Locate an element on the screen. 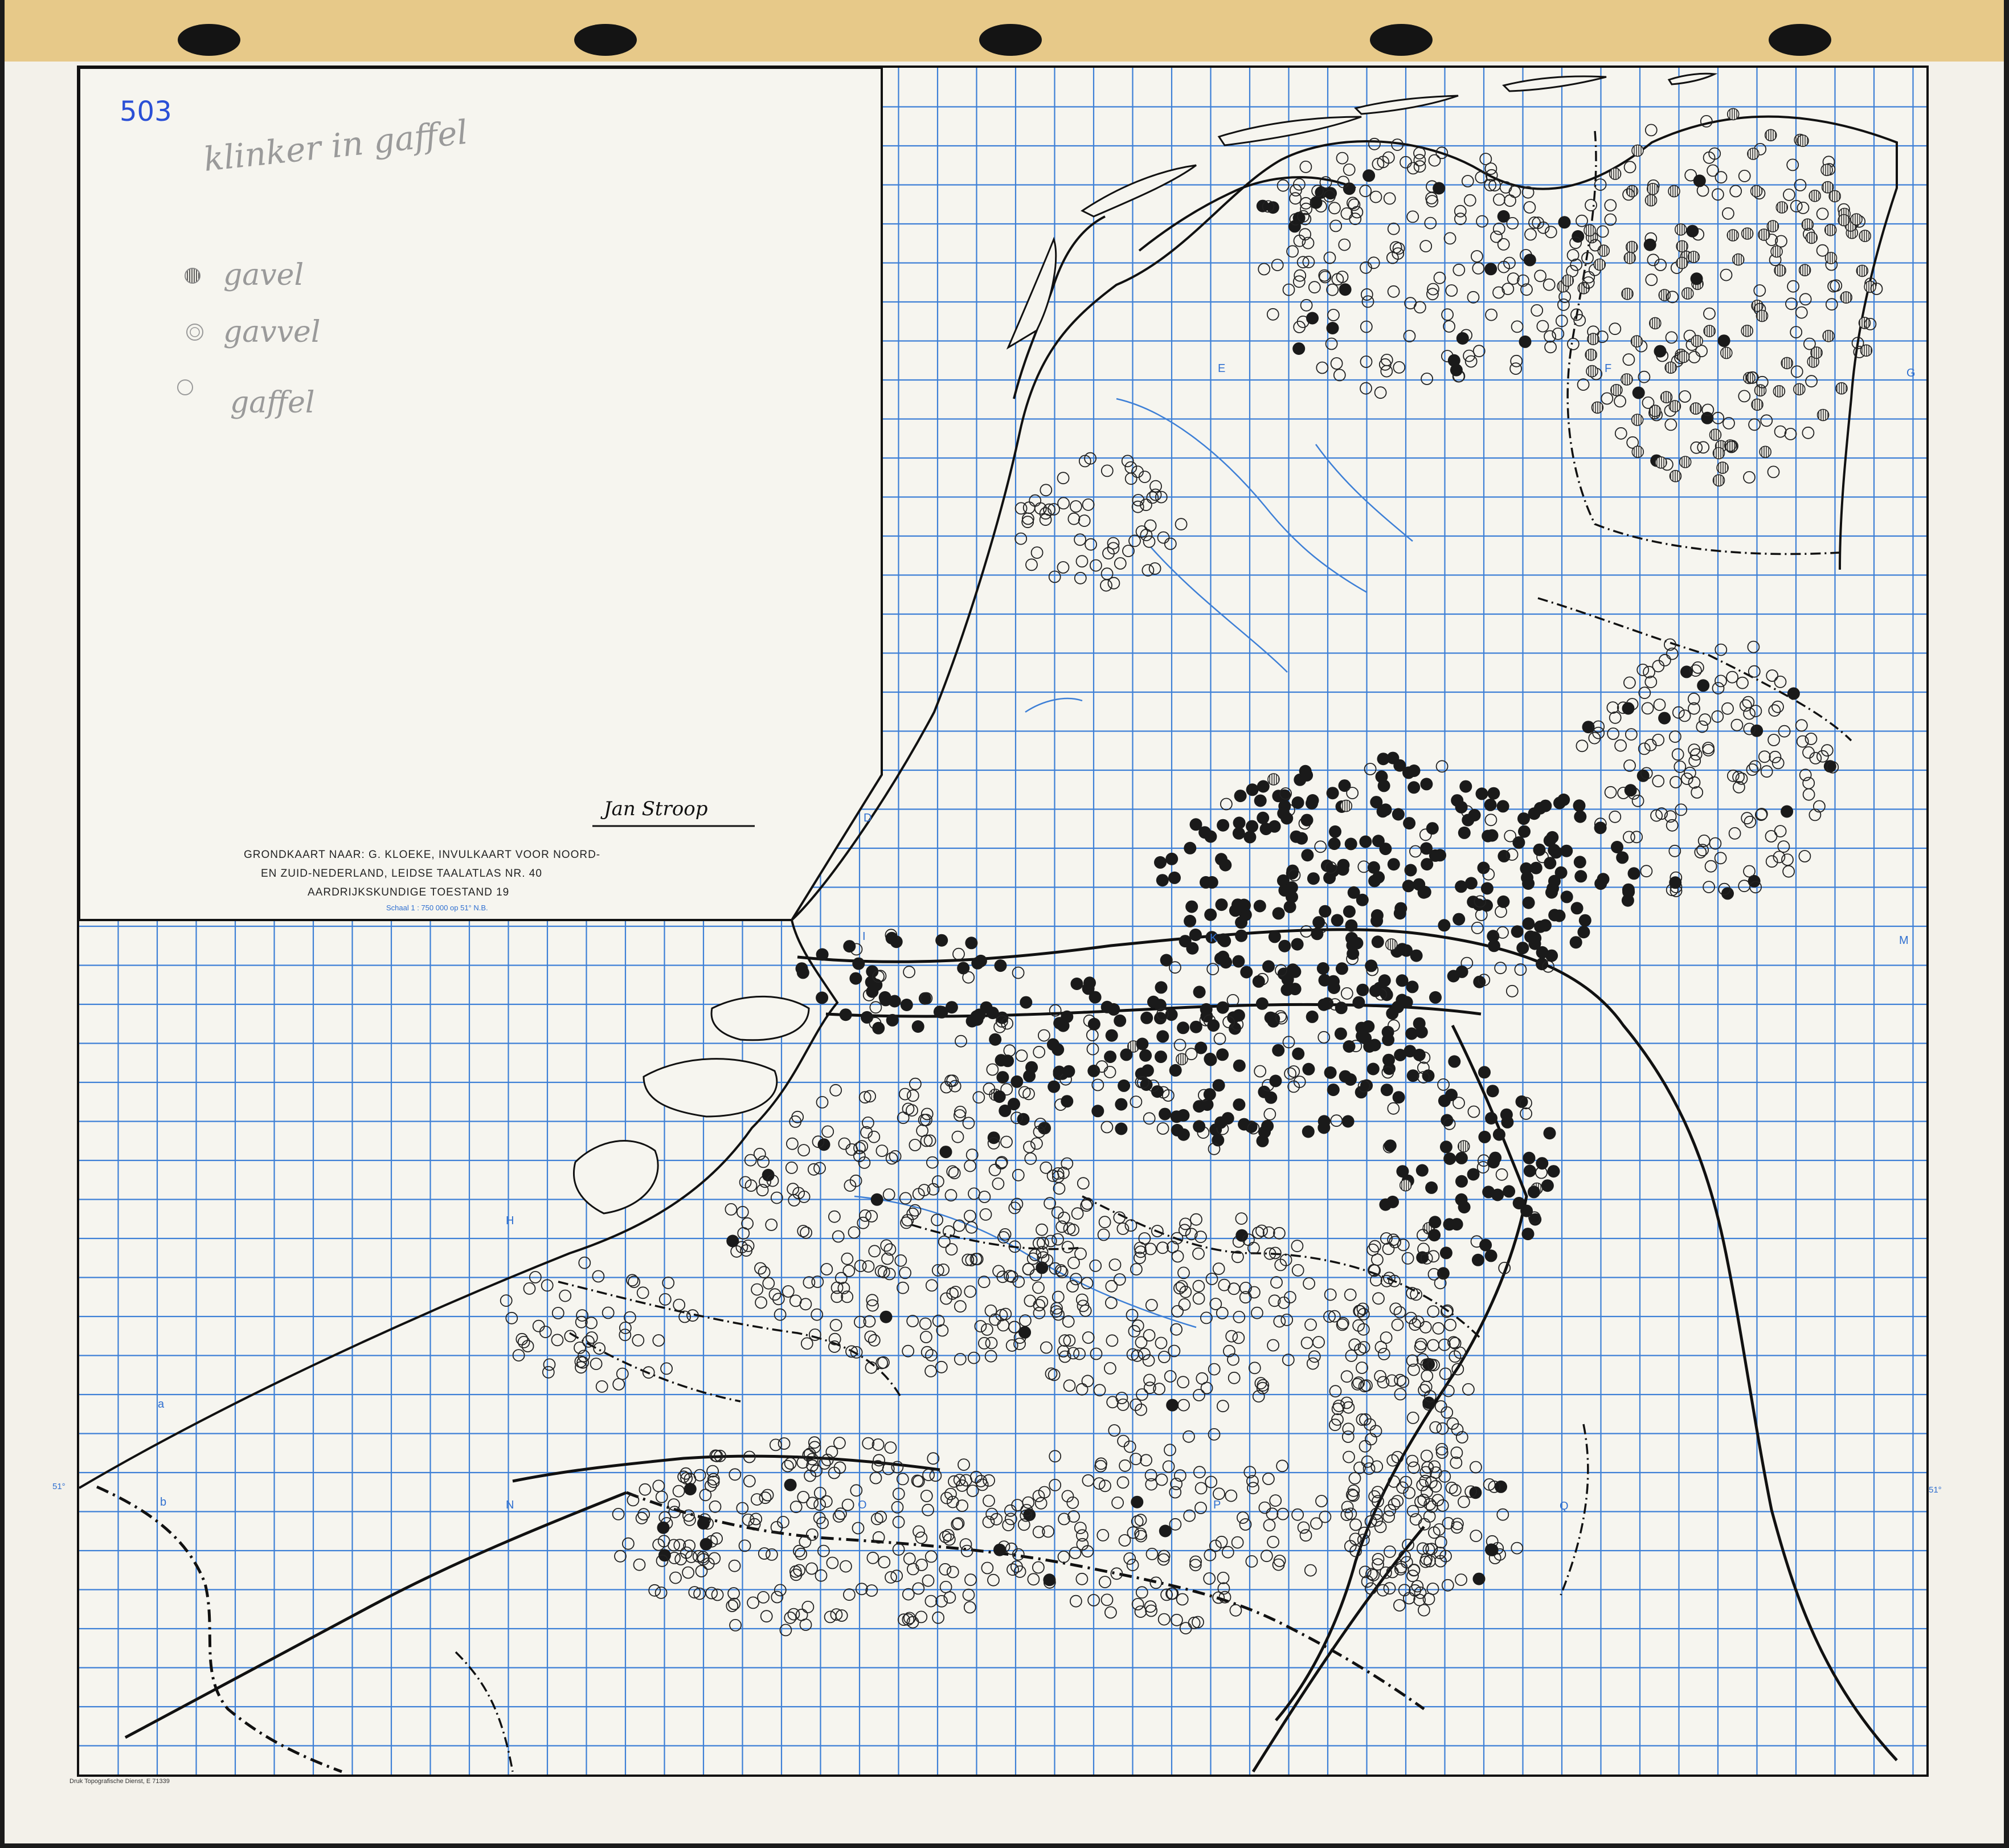 This screenshot has width=2009, height=1848. signature: Jan Stroop is located at coordinates (654, 809).